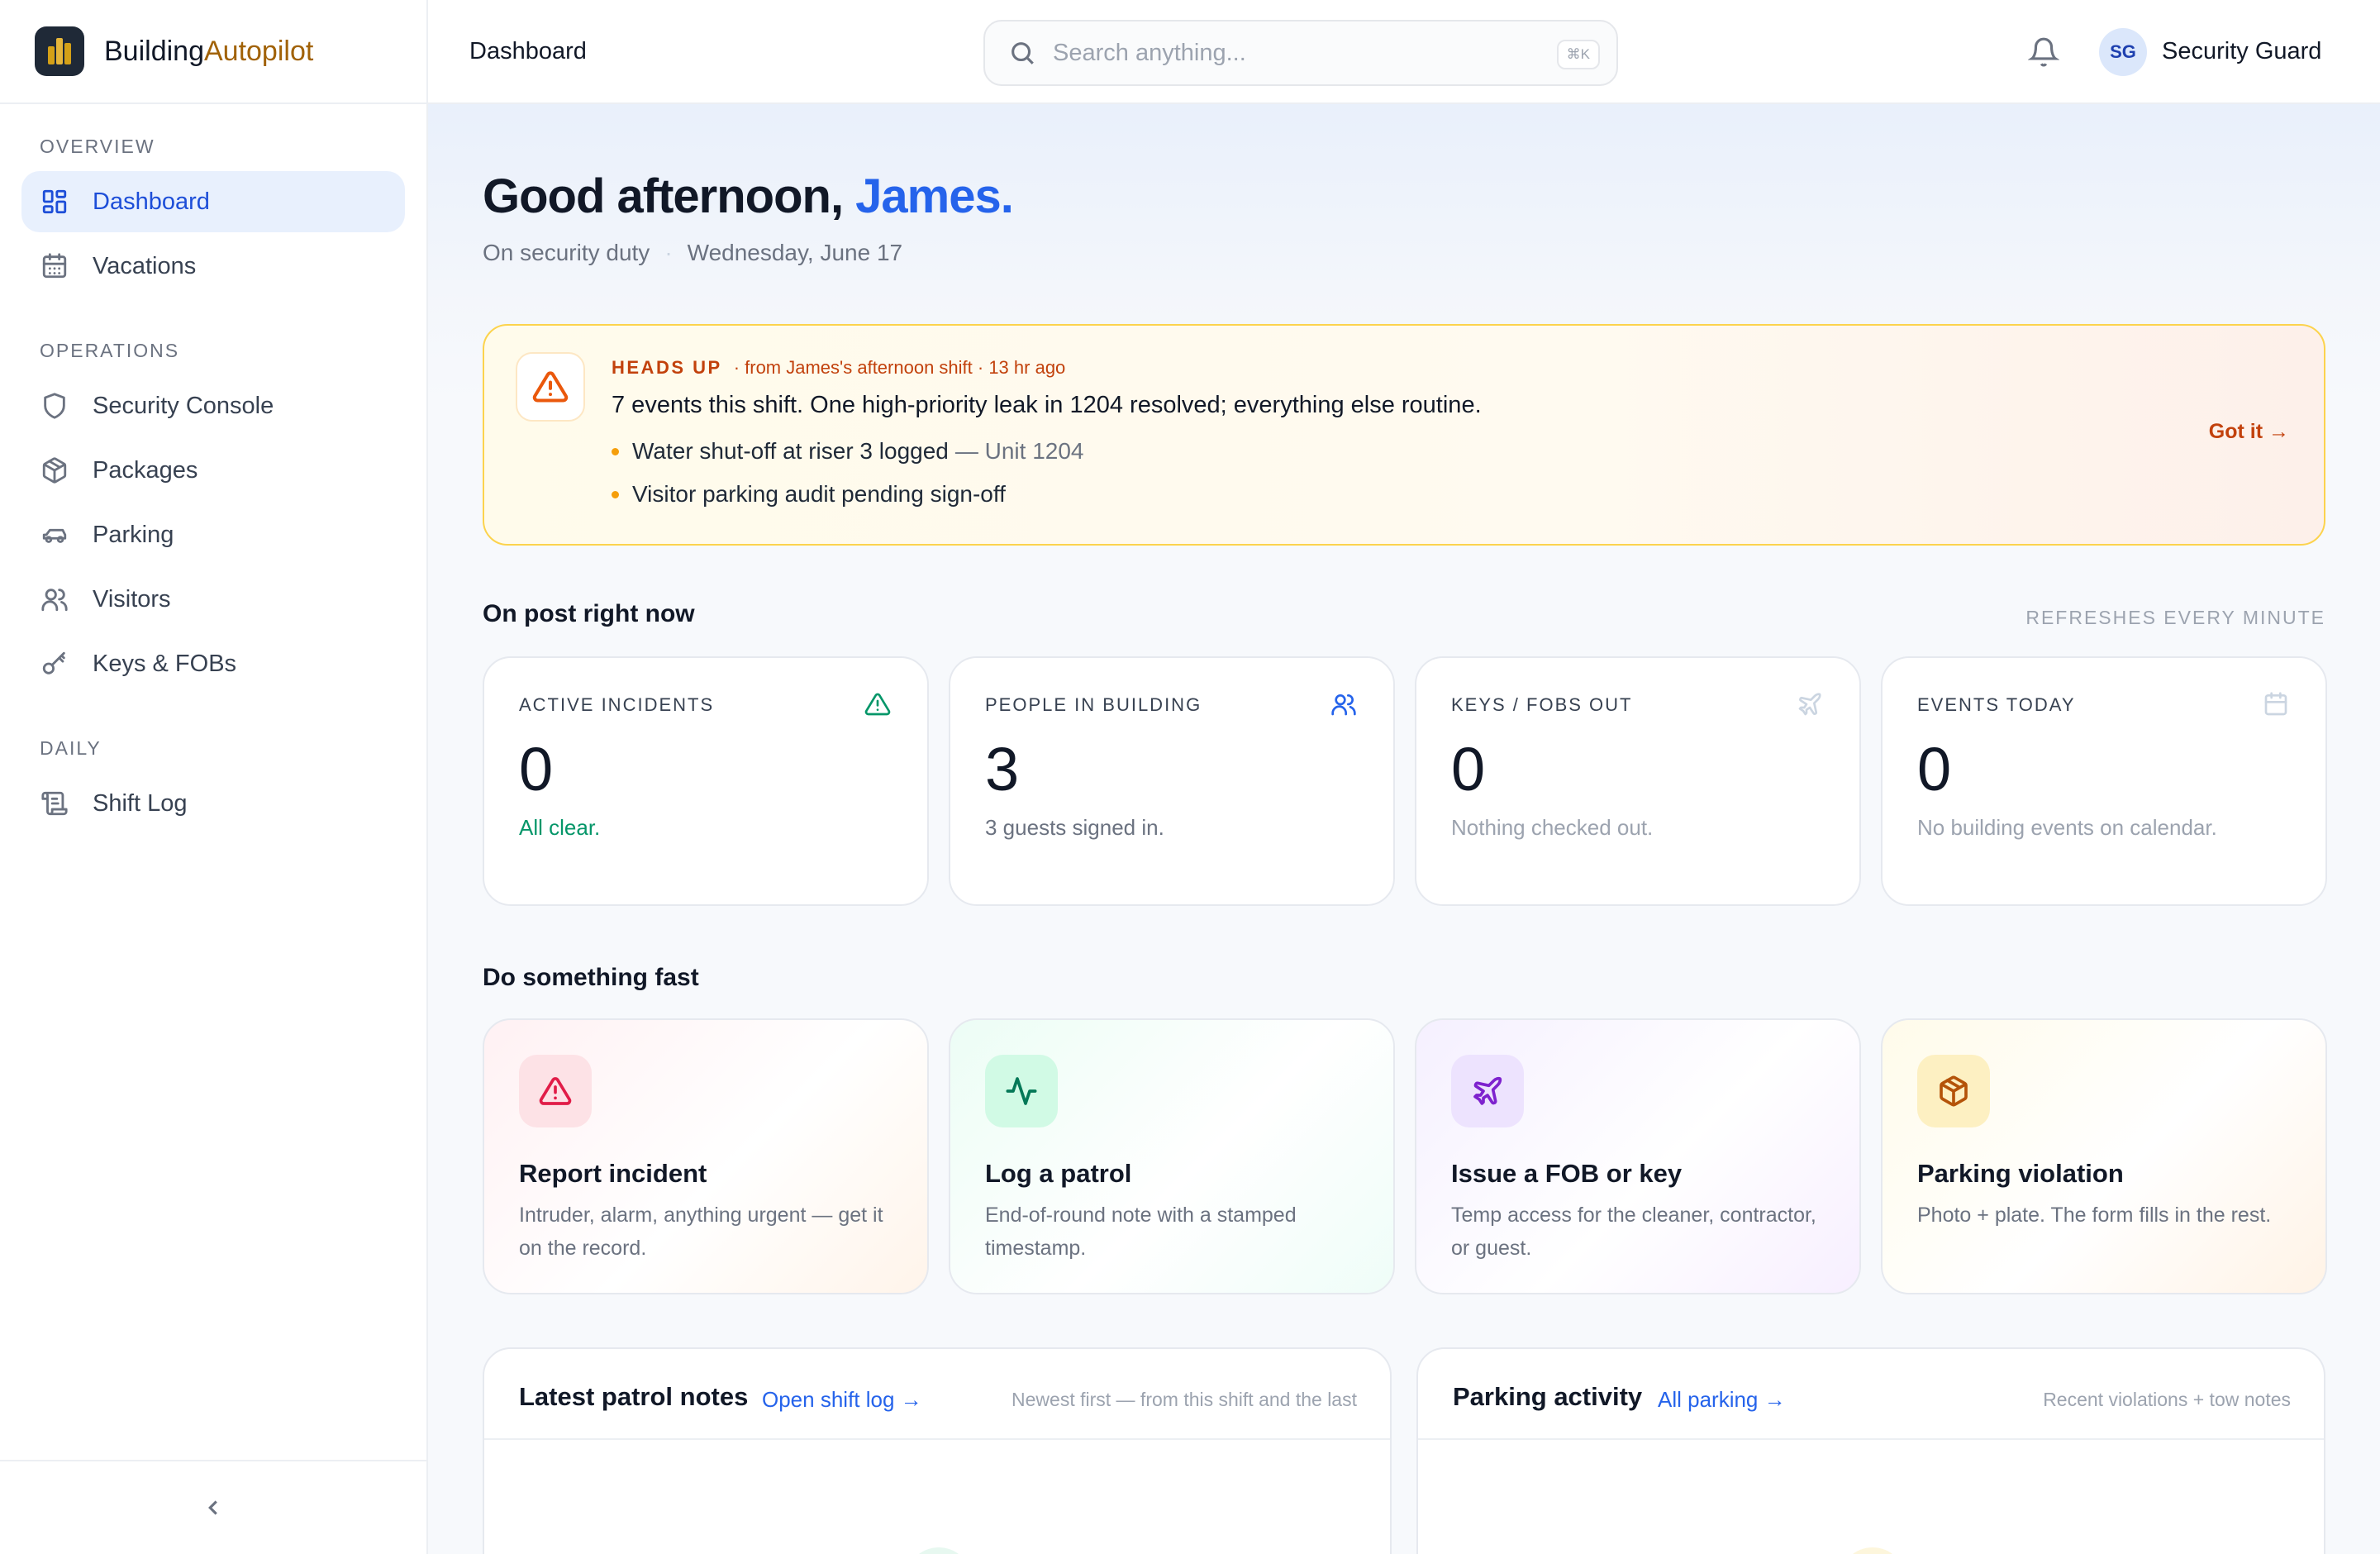 The width and height of the screenshot is (2380, 1554). What do you see at coordinates (59, 51) in the screenshot?
I see `brand-logo-icon` at bounding box center [59, 51].